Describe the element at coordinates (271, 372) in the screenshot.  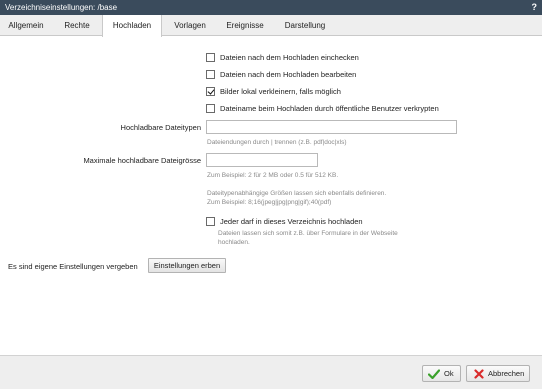
I see `dialog-footer: Ok Abbrechen` at that location.